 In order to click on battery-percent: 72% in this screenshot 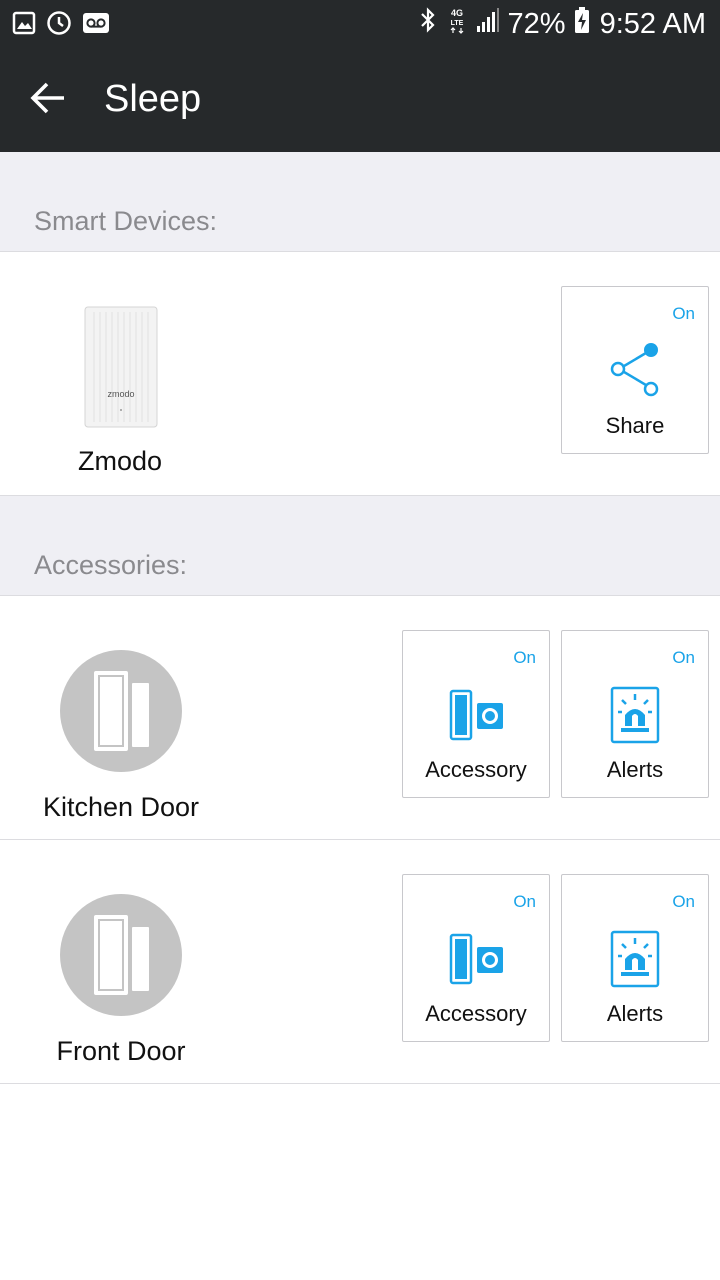, I will do `click(536, 23)`.